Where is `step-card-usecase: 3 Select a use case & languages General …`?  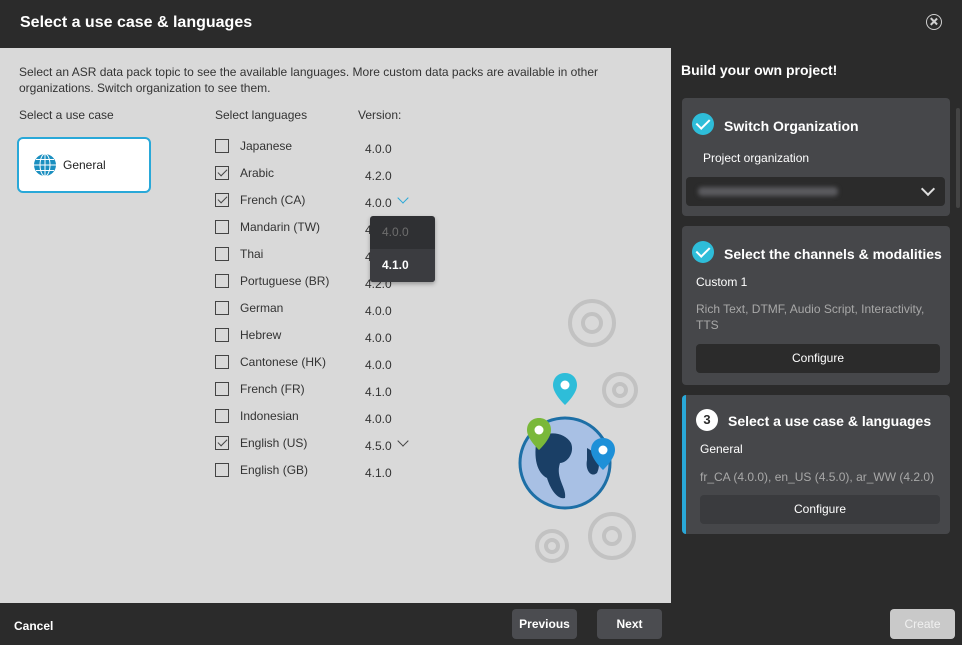 step-card-usecase: 3 Select a use case & languages General … is located at coordinates (816, 464).